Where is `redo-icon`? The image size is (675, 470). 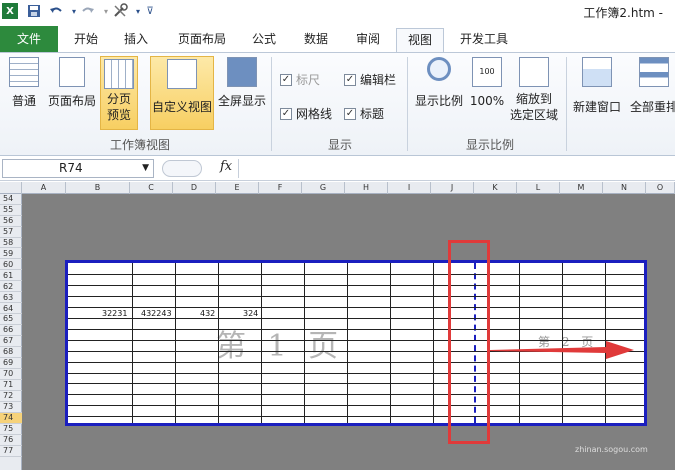 redo-icon is located at coordinates (88, 11).